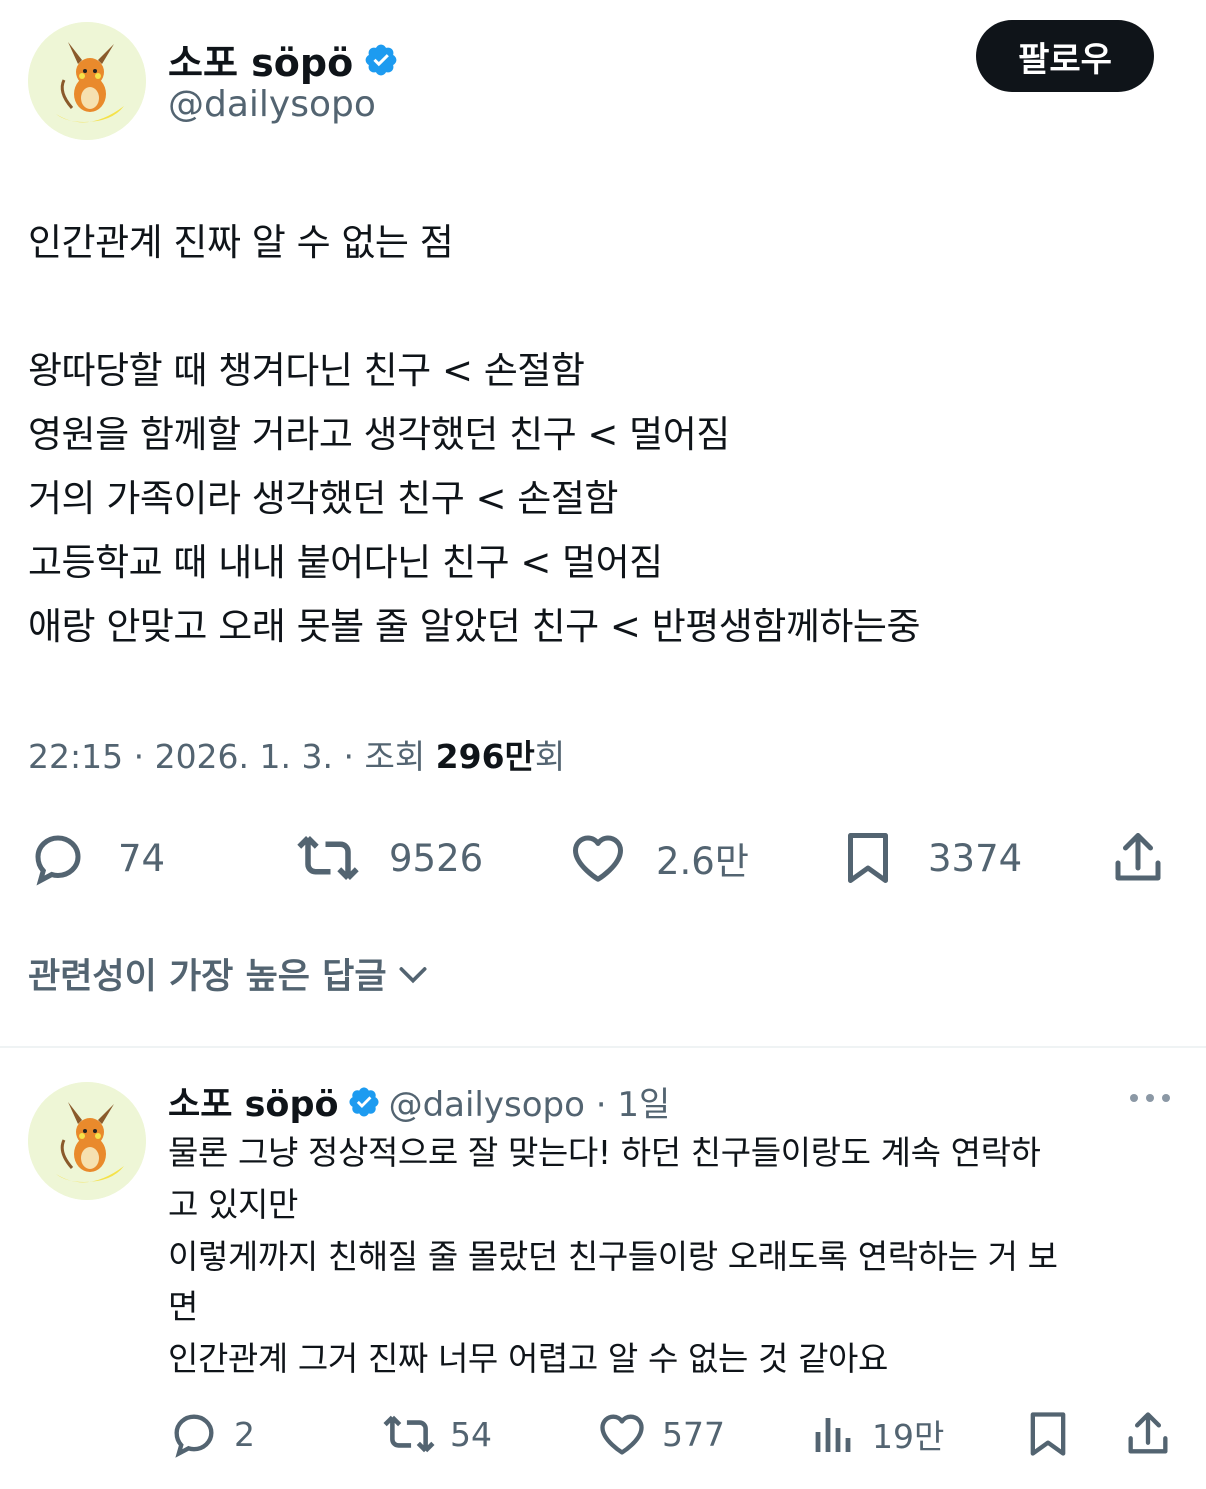 The image size is (1206, 1489). What do you see at coordinates (253, 1101) in the screenshot?
I see `reply-author-name: 소포 söpö` at bounding box center [253, 1101].